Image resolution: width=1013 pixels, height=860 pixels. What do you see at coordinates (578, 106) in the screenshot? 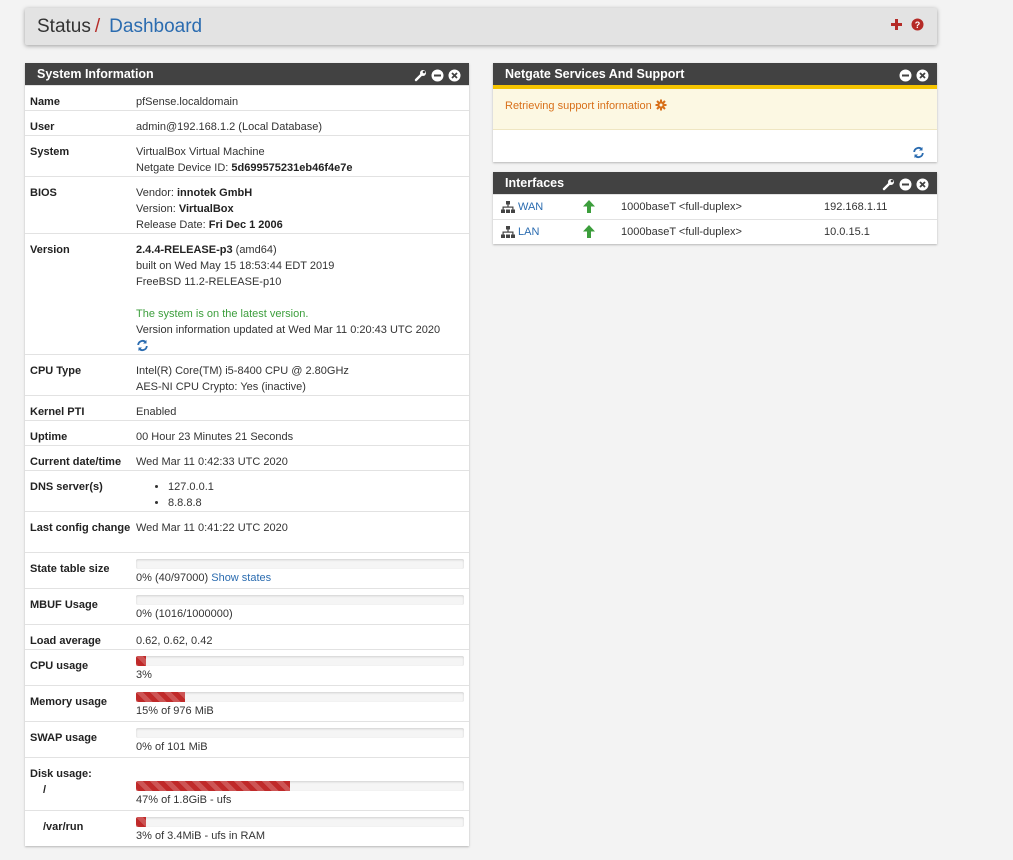
I see `support-message-text: Retrieving support information` at bounding box center [578, 106].